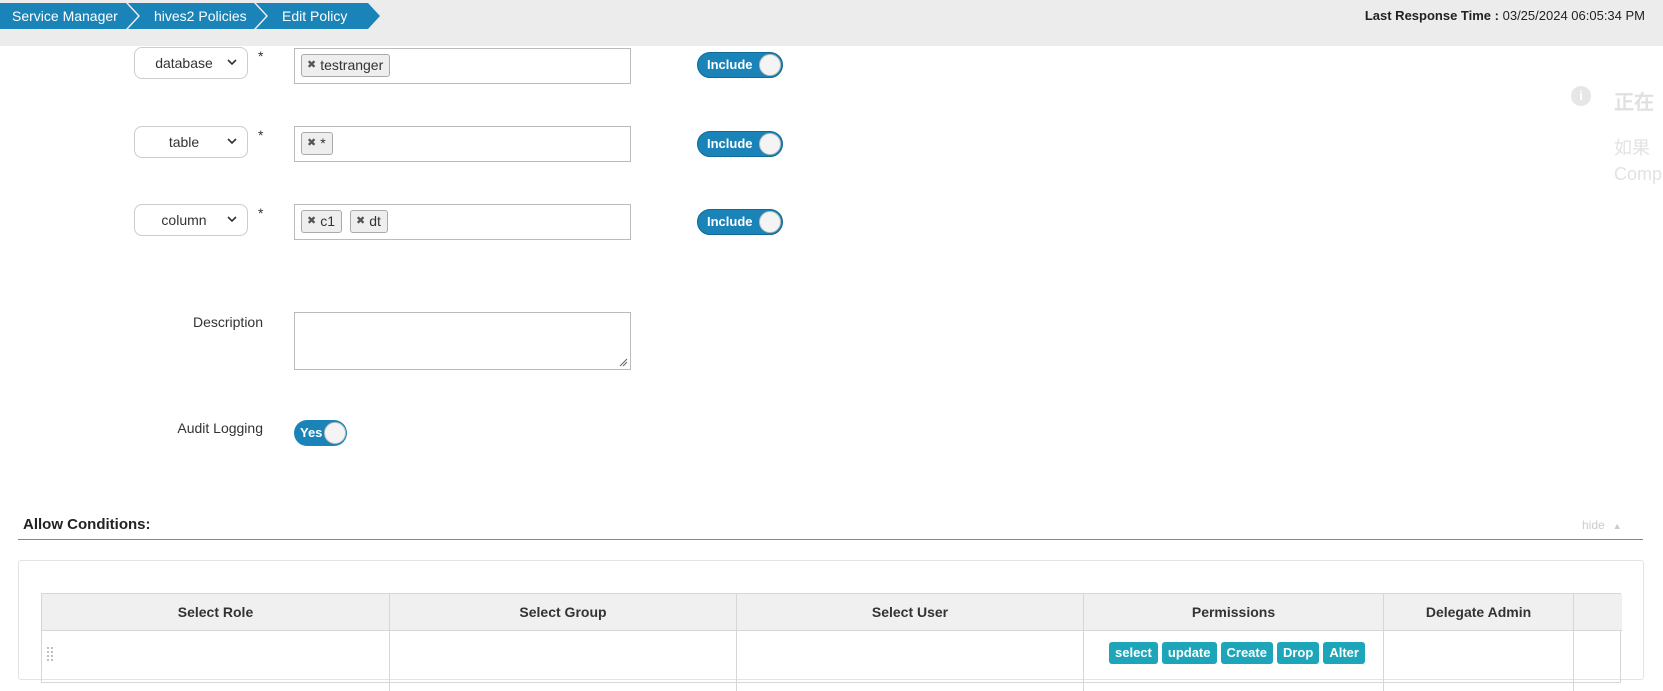 This screenshot has height=691, width=1663. What do you see at coordinates (462, 144) in the screenshot?
I see `resource-values-input-table: ✖ *` at bounding box center [462, 144].